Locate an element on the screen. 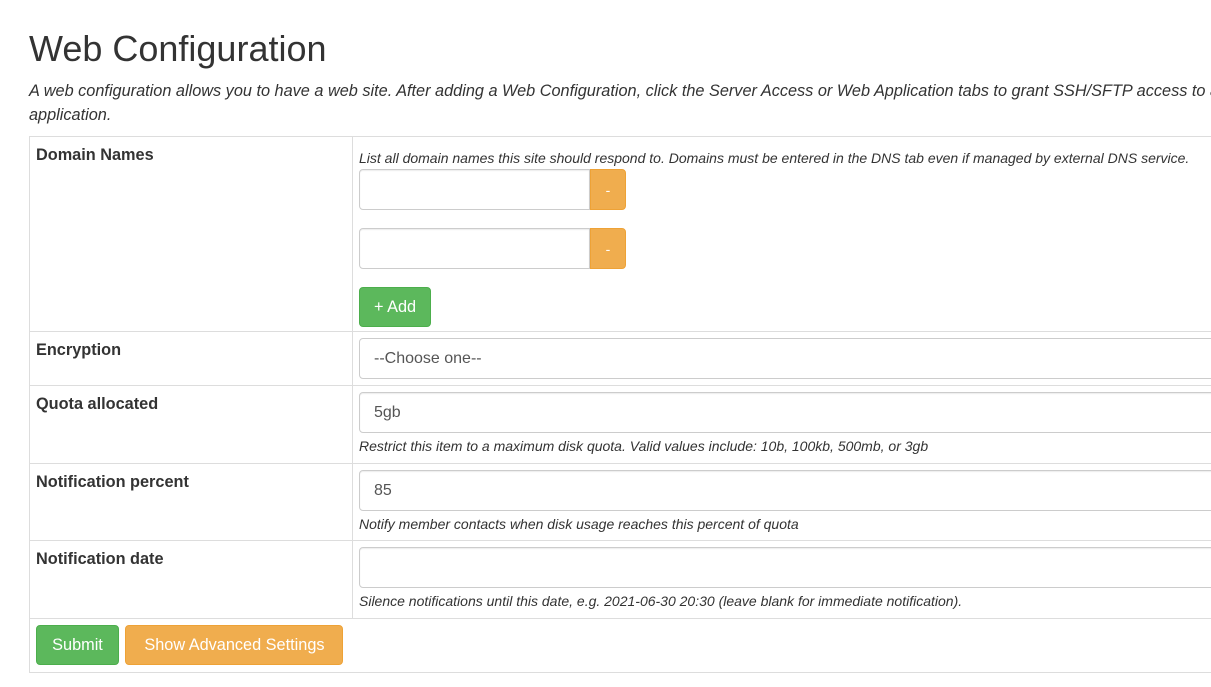  remove-domain-button-1: - is located at coordinates (608, 189).